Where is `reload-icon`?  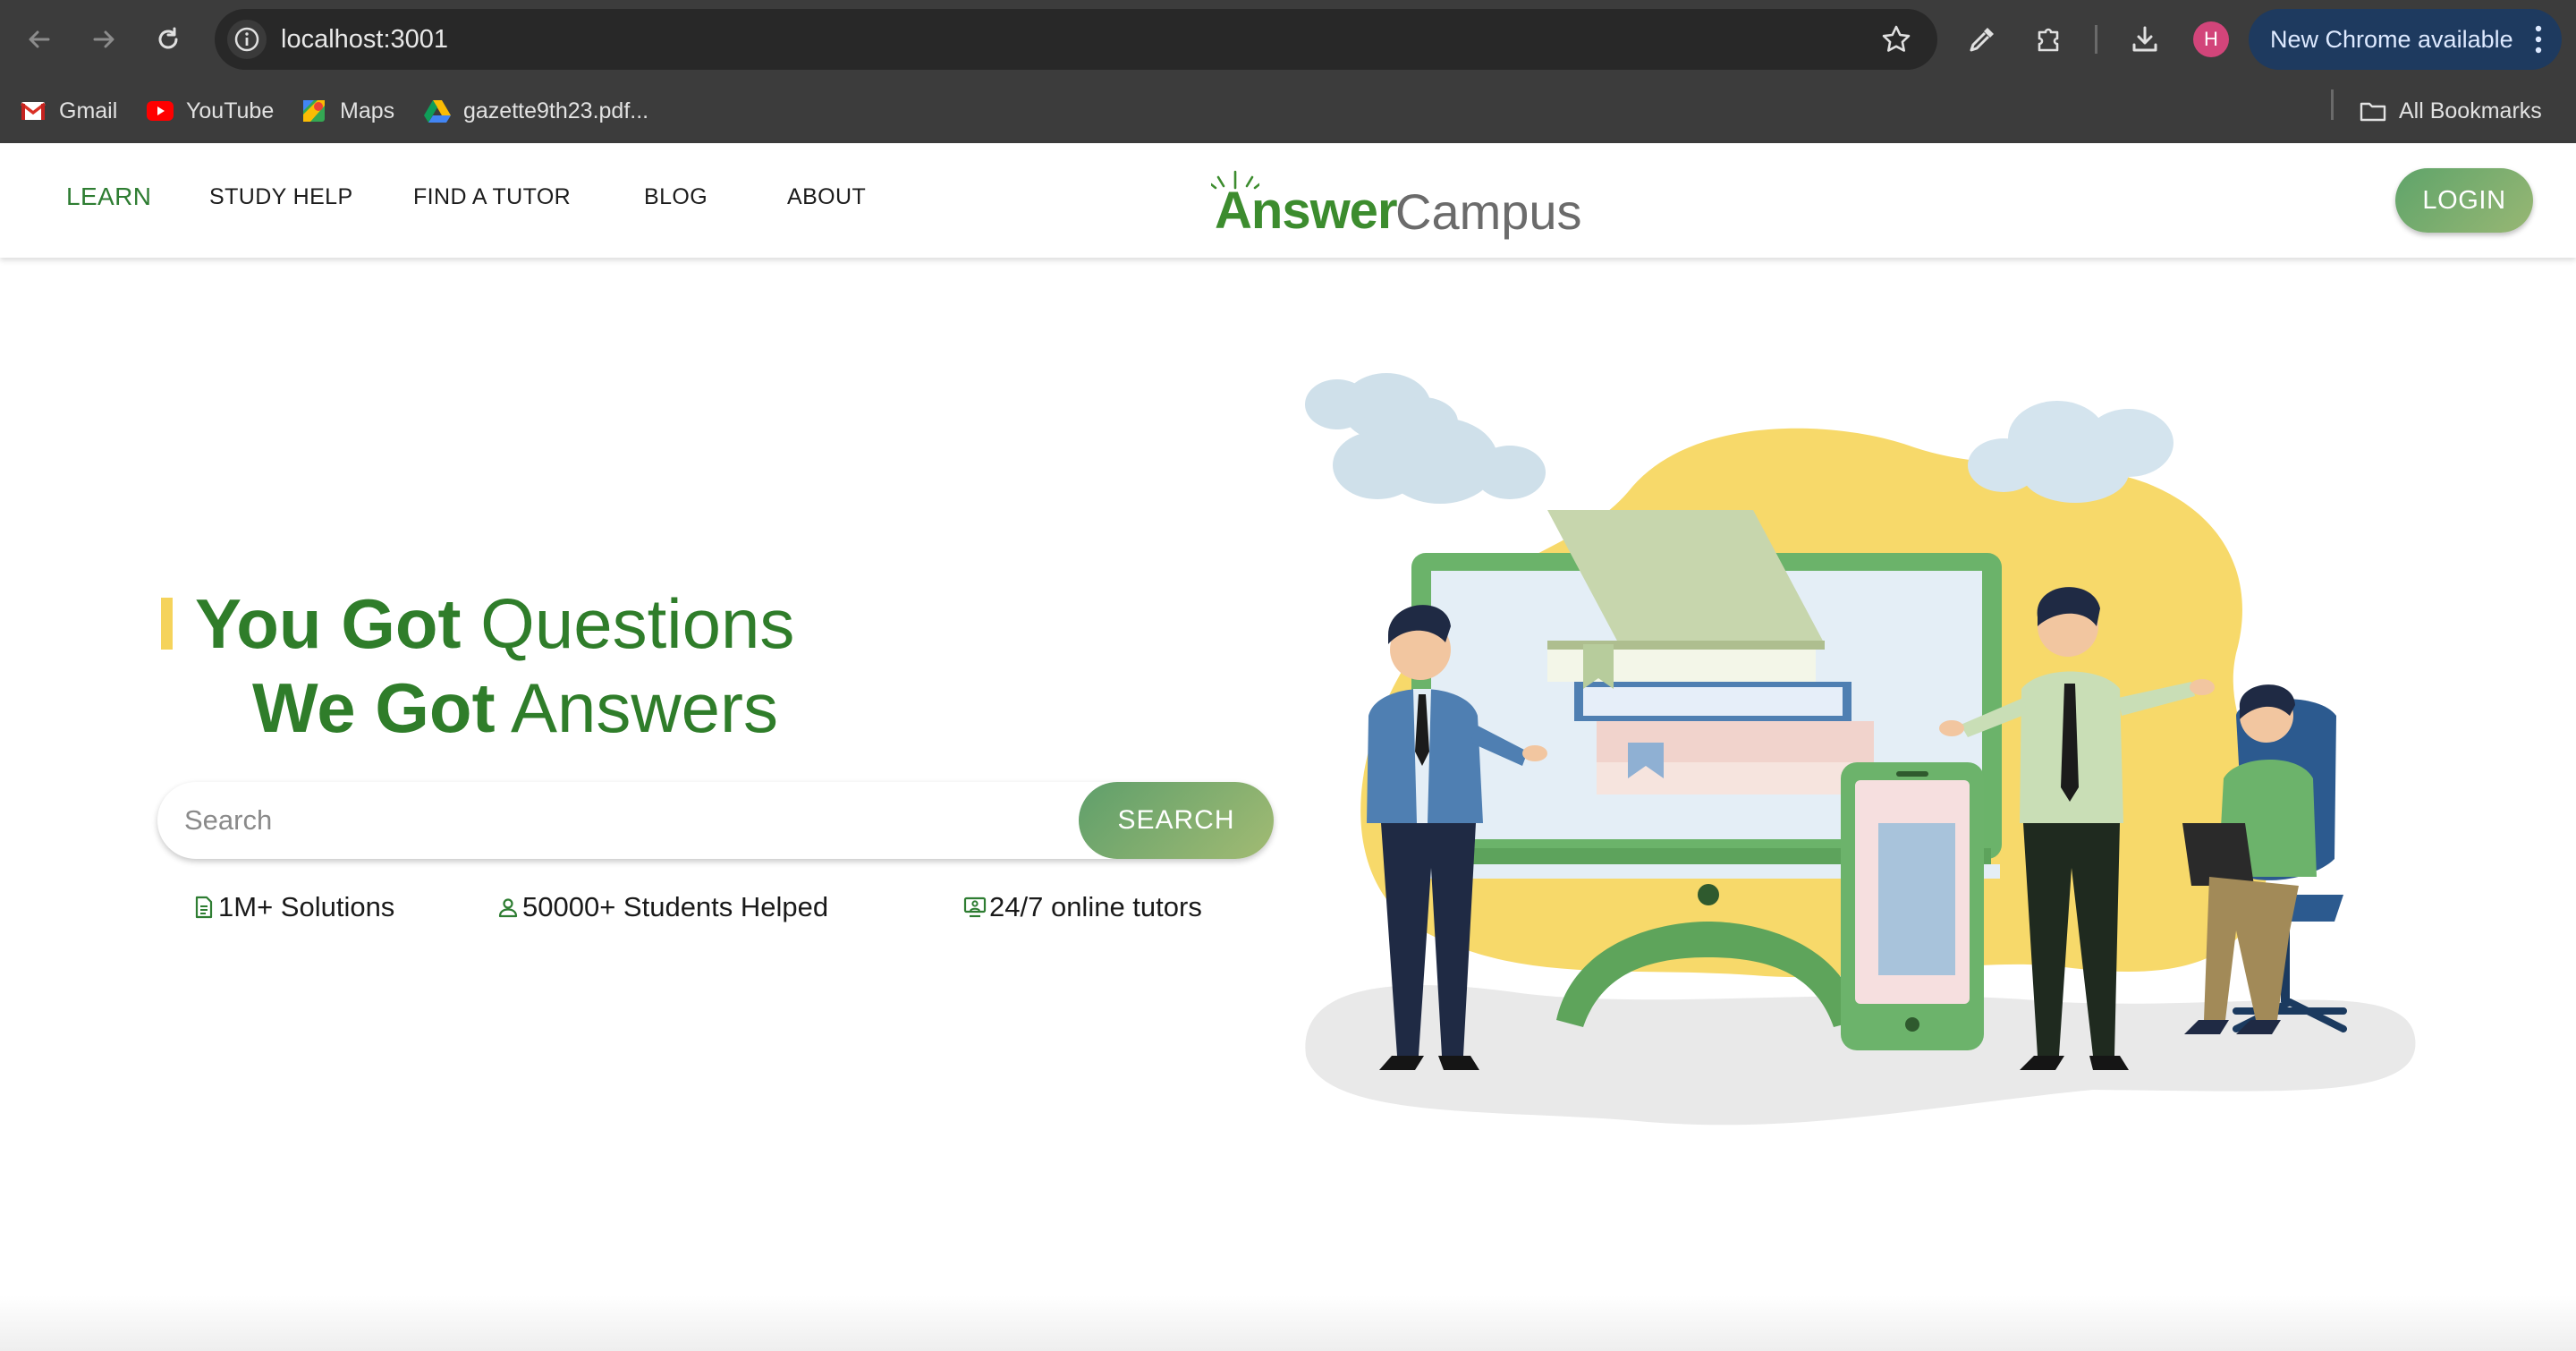
reload-icon is located at coordinates (168, 39).